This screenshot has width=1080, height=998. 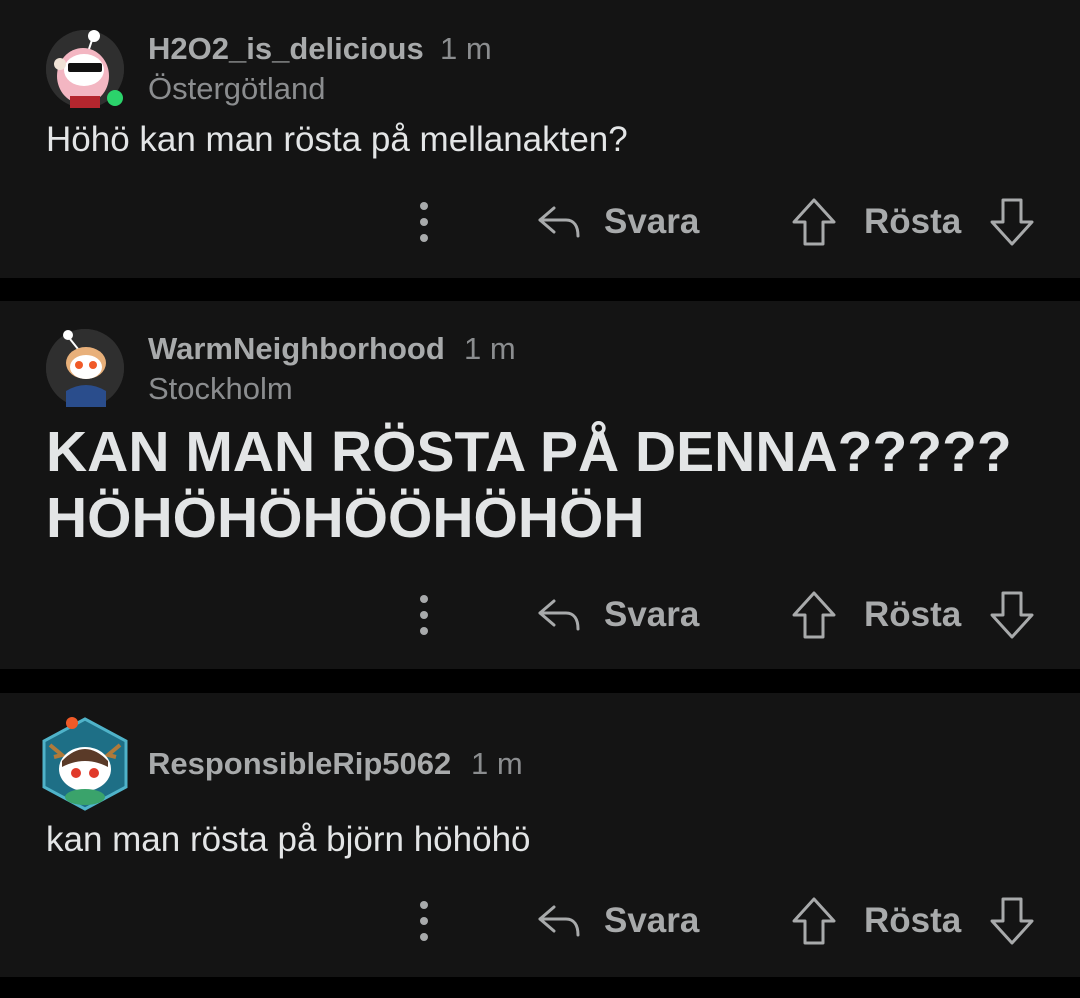 I want to click on comment-body-line: KAN MAN RÖSTA PÅ DENNA?????, so click(x=529, y=452).